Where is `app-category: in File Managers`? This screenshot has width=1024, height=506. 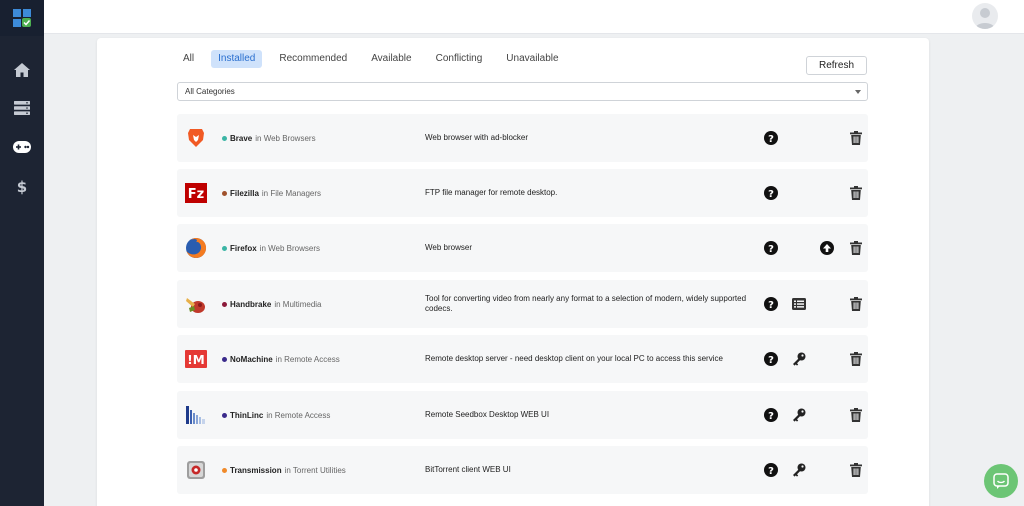
app-category: in File Managers is located at coordinates (291, 193).